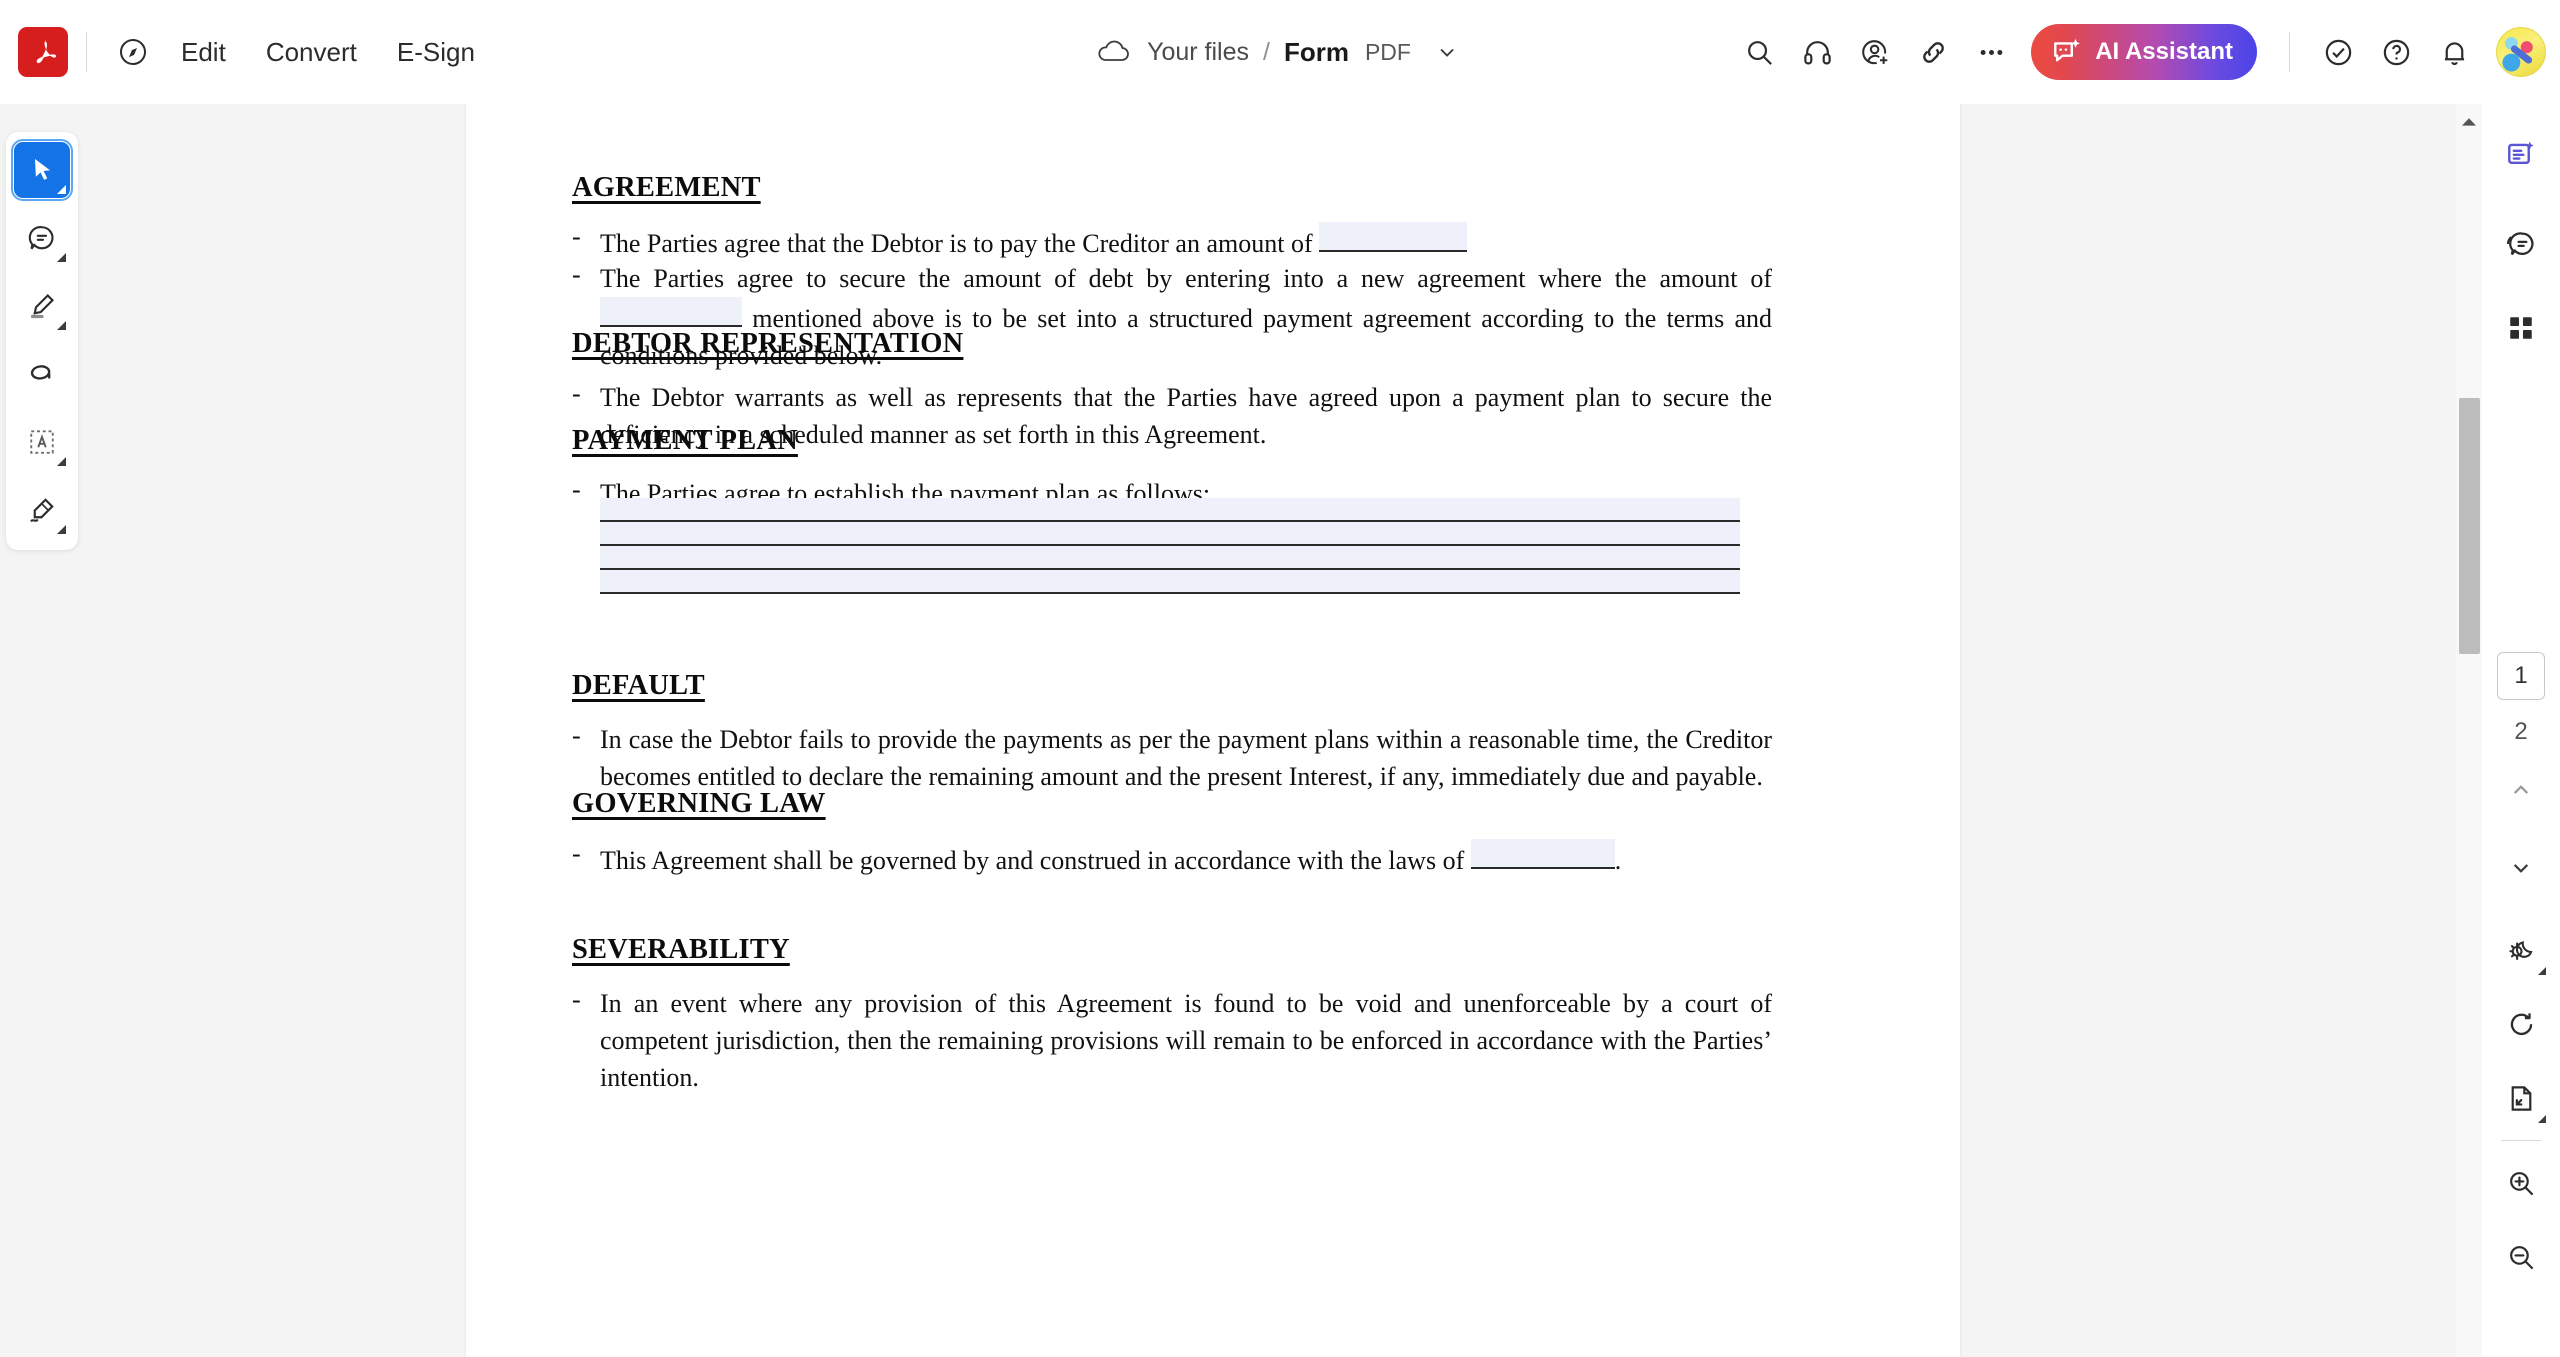 This screenshot has height=1357, width=2560. I want to click on adobe-acrobat-logo-icon, so click(43, 52).